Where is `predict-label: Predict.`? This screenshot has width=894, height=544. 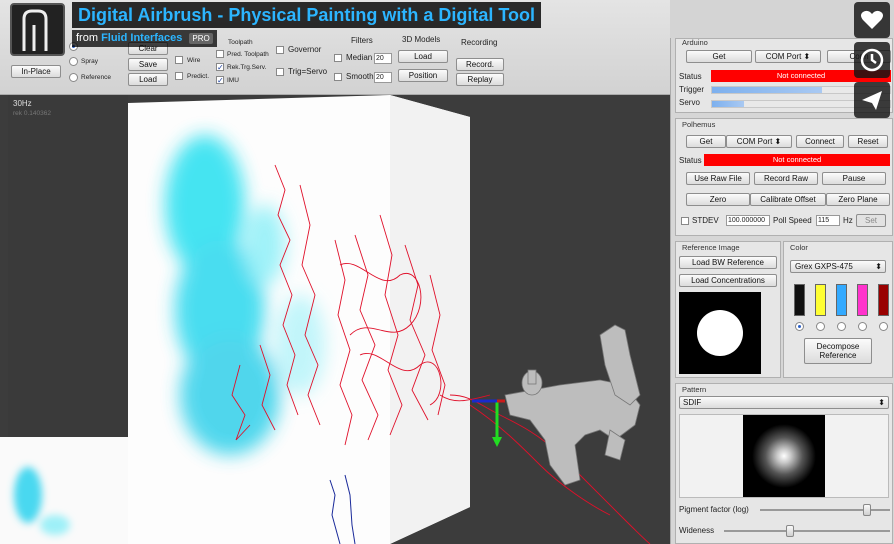 predict-label: Predict. is located at coordinates (198, 76).